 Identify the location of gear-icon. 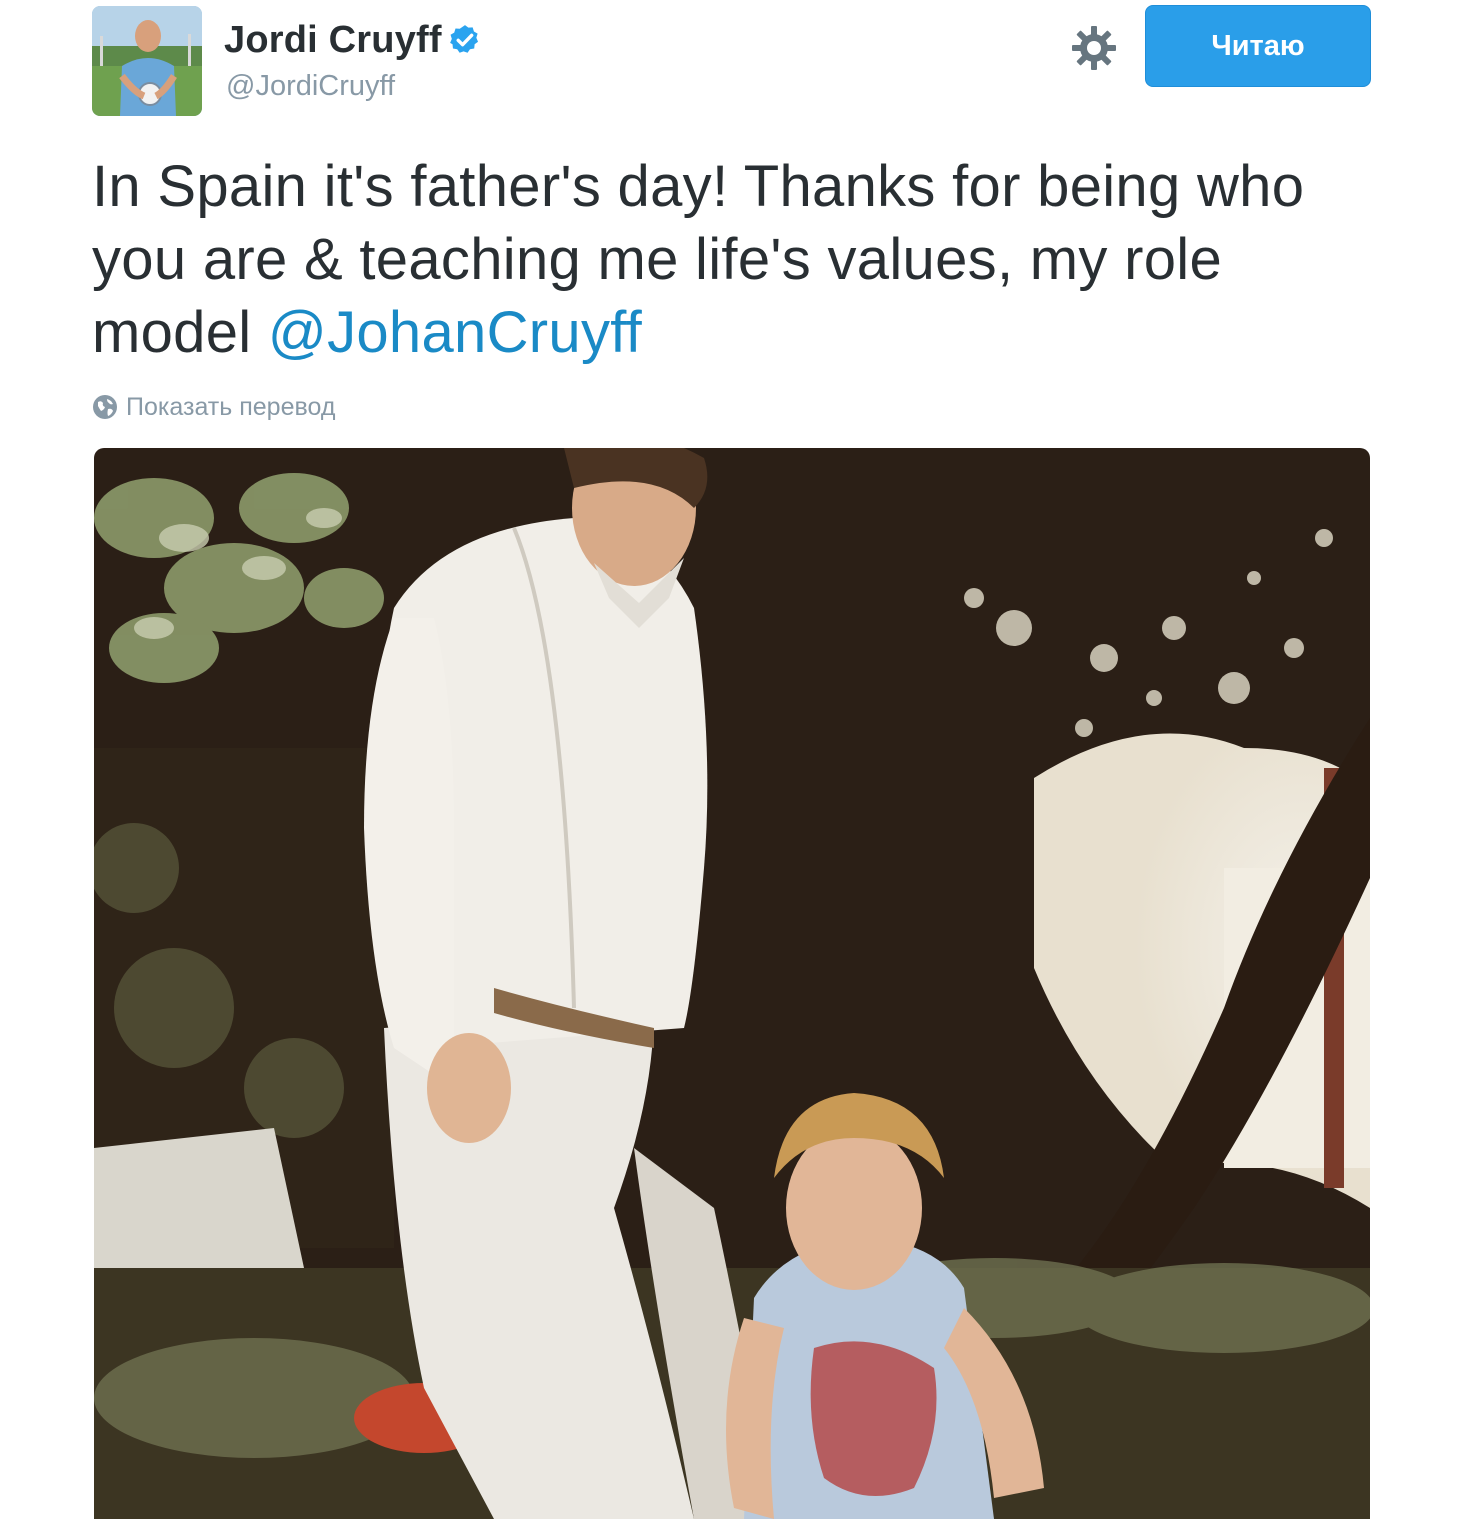
(1094, 48).